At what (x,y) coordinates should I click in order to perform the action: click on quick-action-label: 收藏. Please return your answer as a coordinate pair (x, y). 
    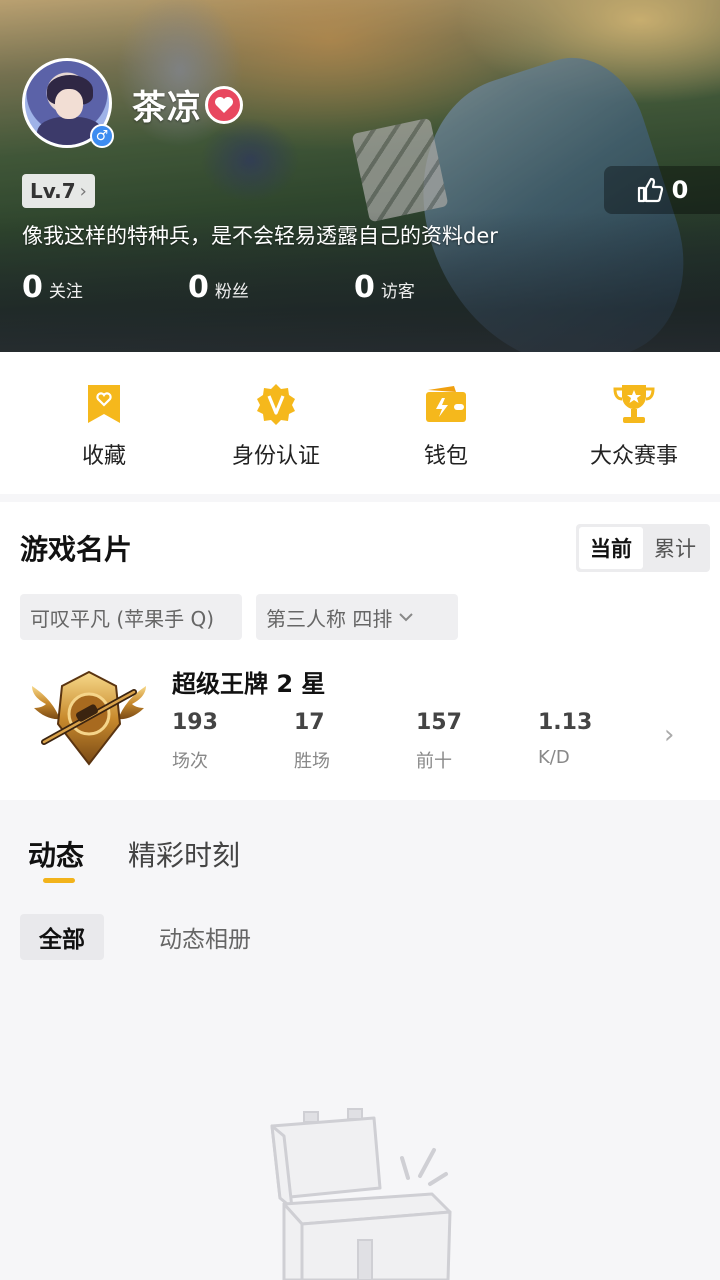
    Looking at the image, I should click on (103, 456).